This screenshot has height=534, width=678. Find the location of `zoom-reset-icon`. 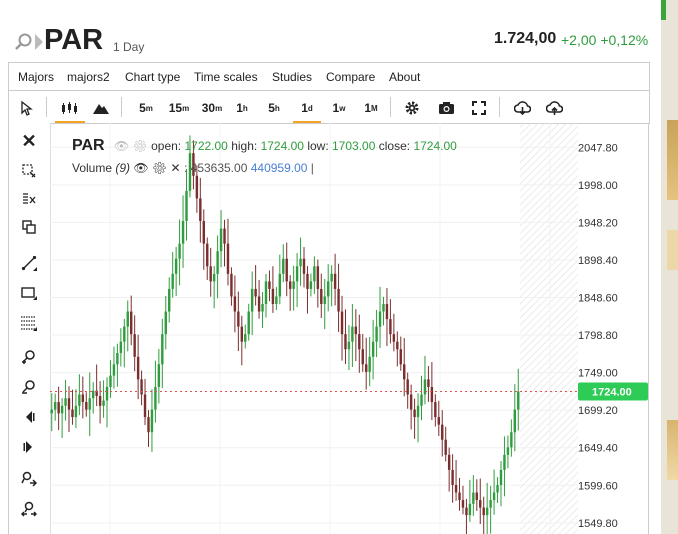

zoom-reset-icon is located at coordinates (29, 509).